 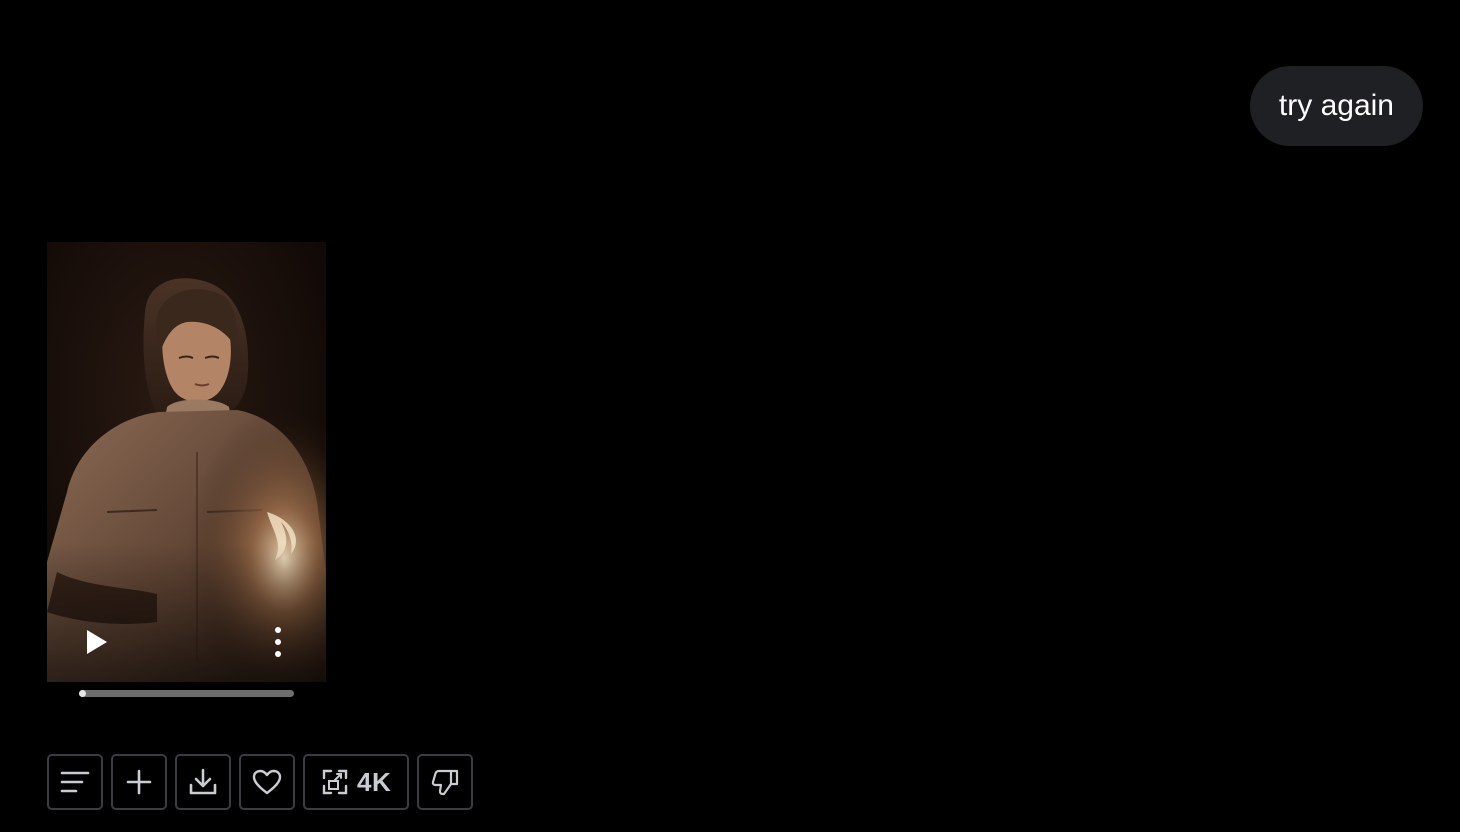 I want to click on play-icon, so click(x=97, y=642).